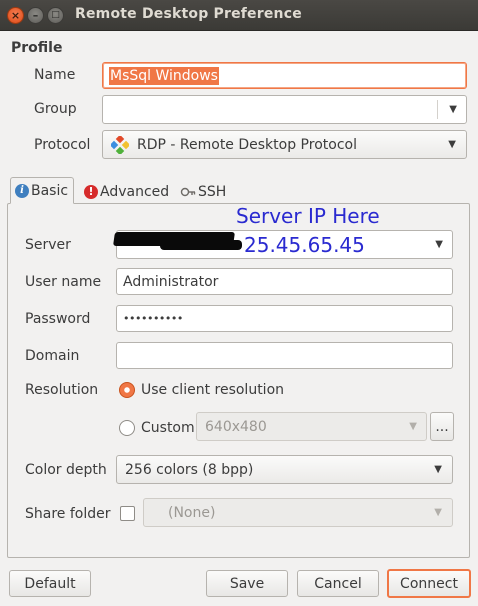  Describe the element at coordinates (66, 470) in the screenshot. I see `color-depth-label: Color depth` at that location.